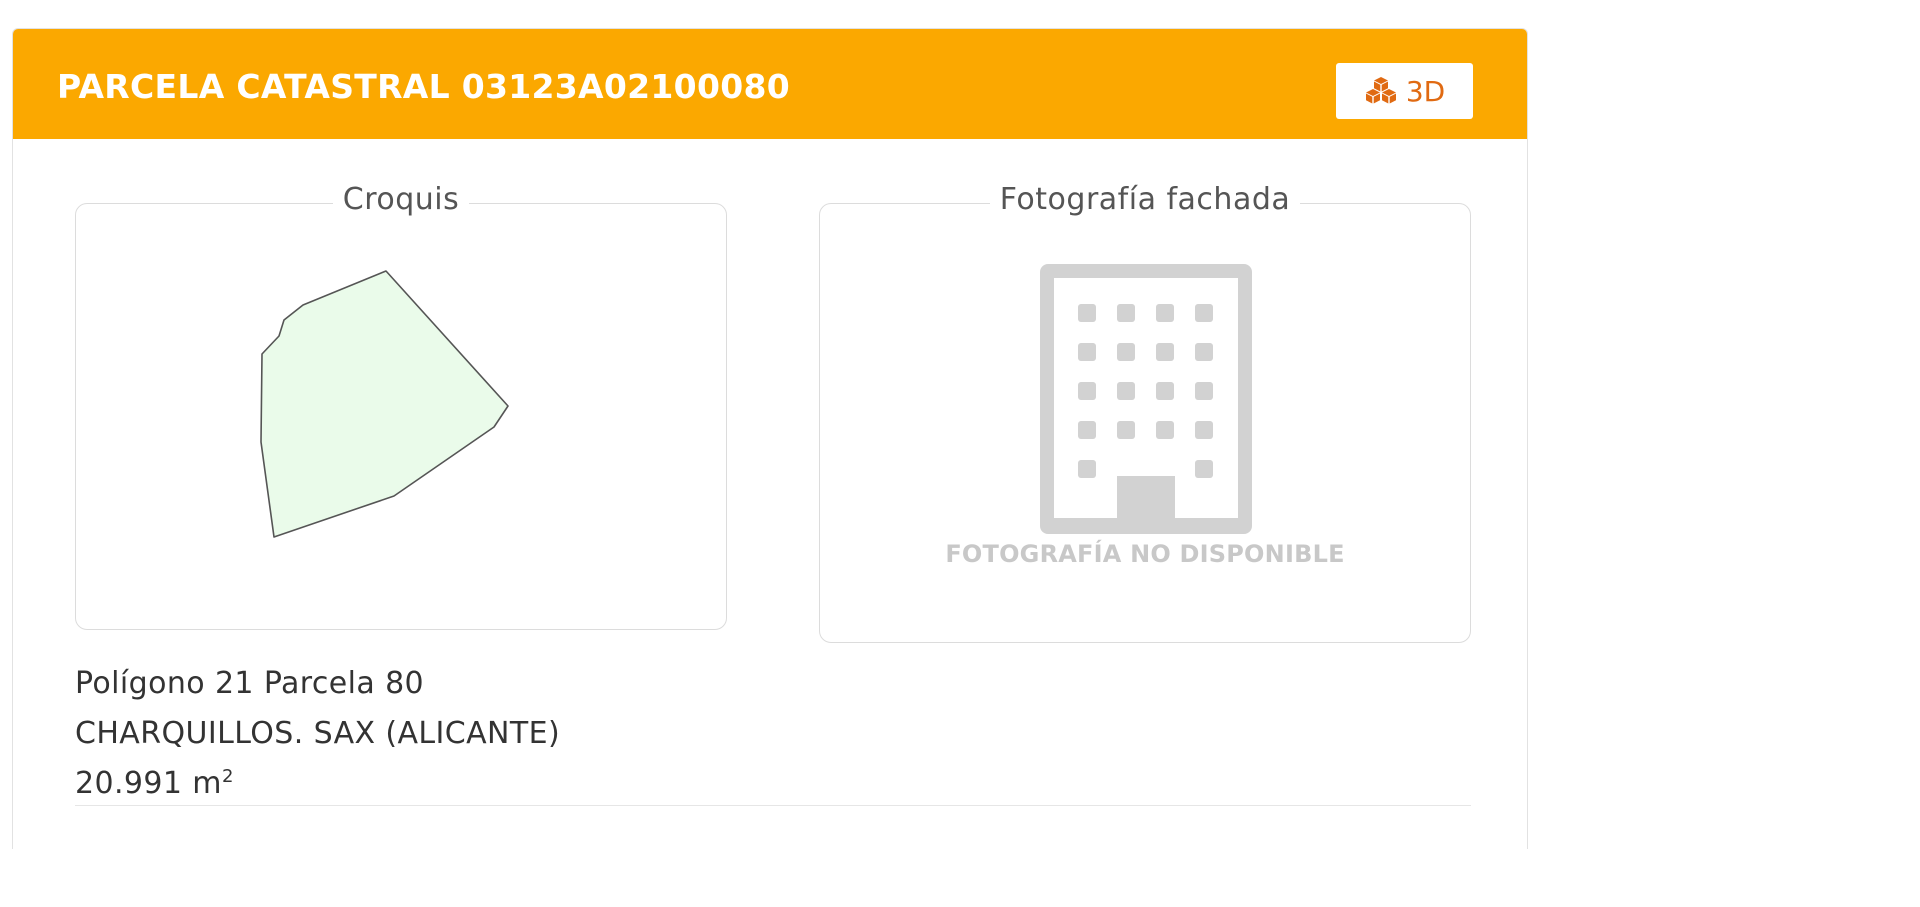 The width and height of the screenshot is (1920, 907). What do you see at coordinates (227, 776) in the screenshot?
I see `parcel-area-unit-superscript: 2` at bounding box center [227, 776].